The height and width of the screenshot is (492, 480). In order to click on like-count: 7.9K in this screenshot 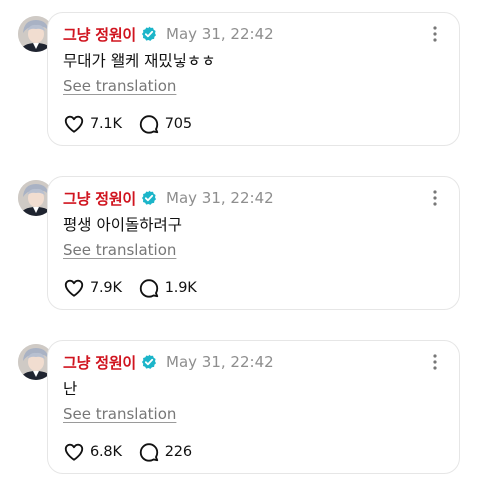, I will do `click(106, 288)`.